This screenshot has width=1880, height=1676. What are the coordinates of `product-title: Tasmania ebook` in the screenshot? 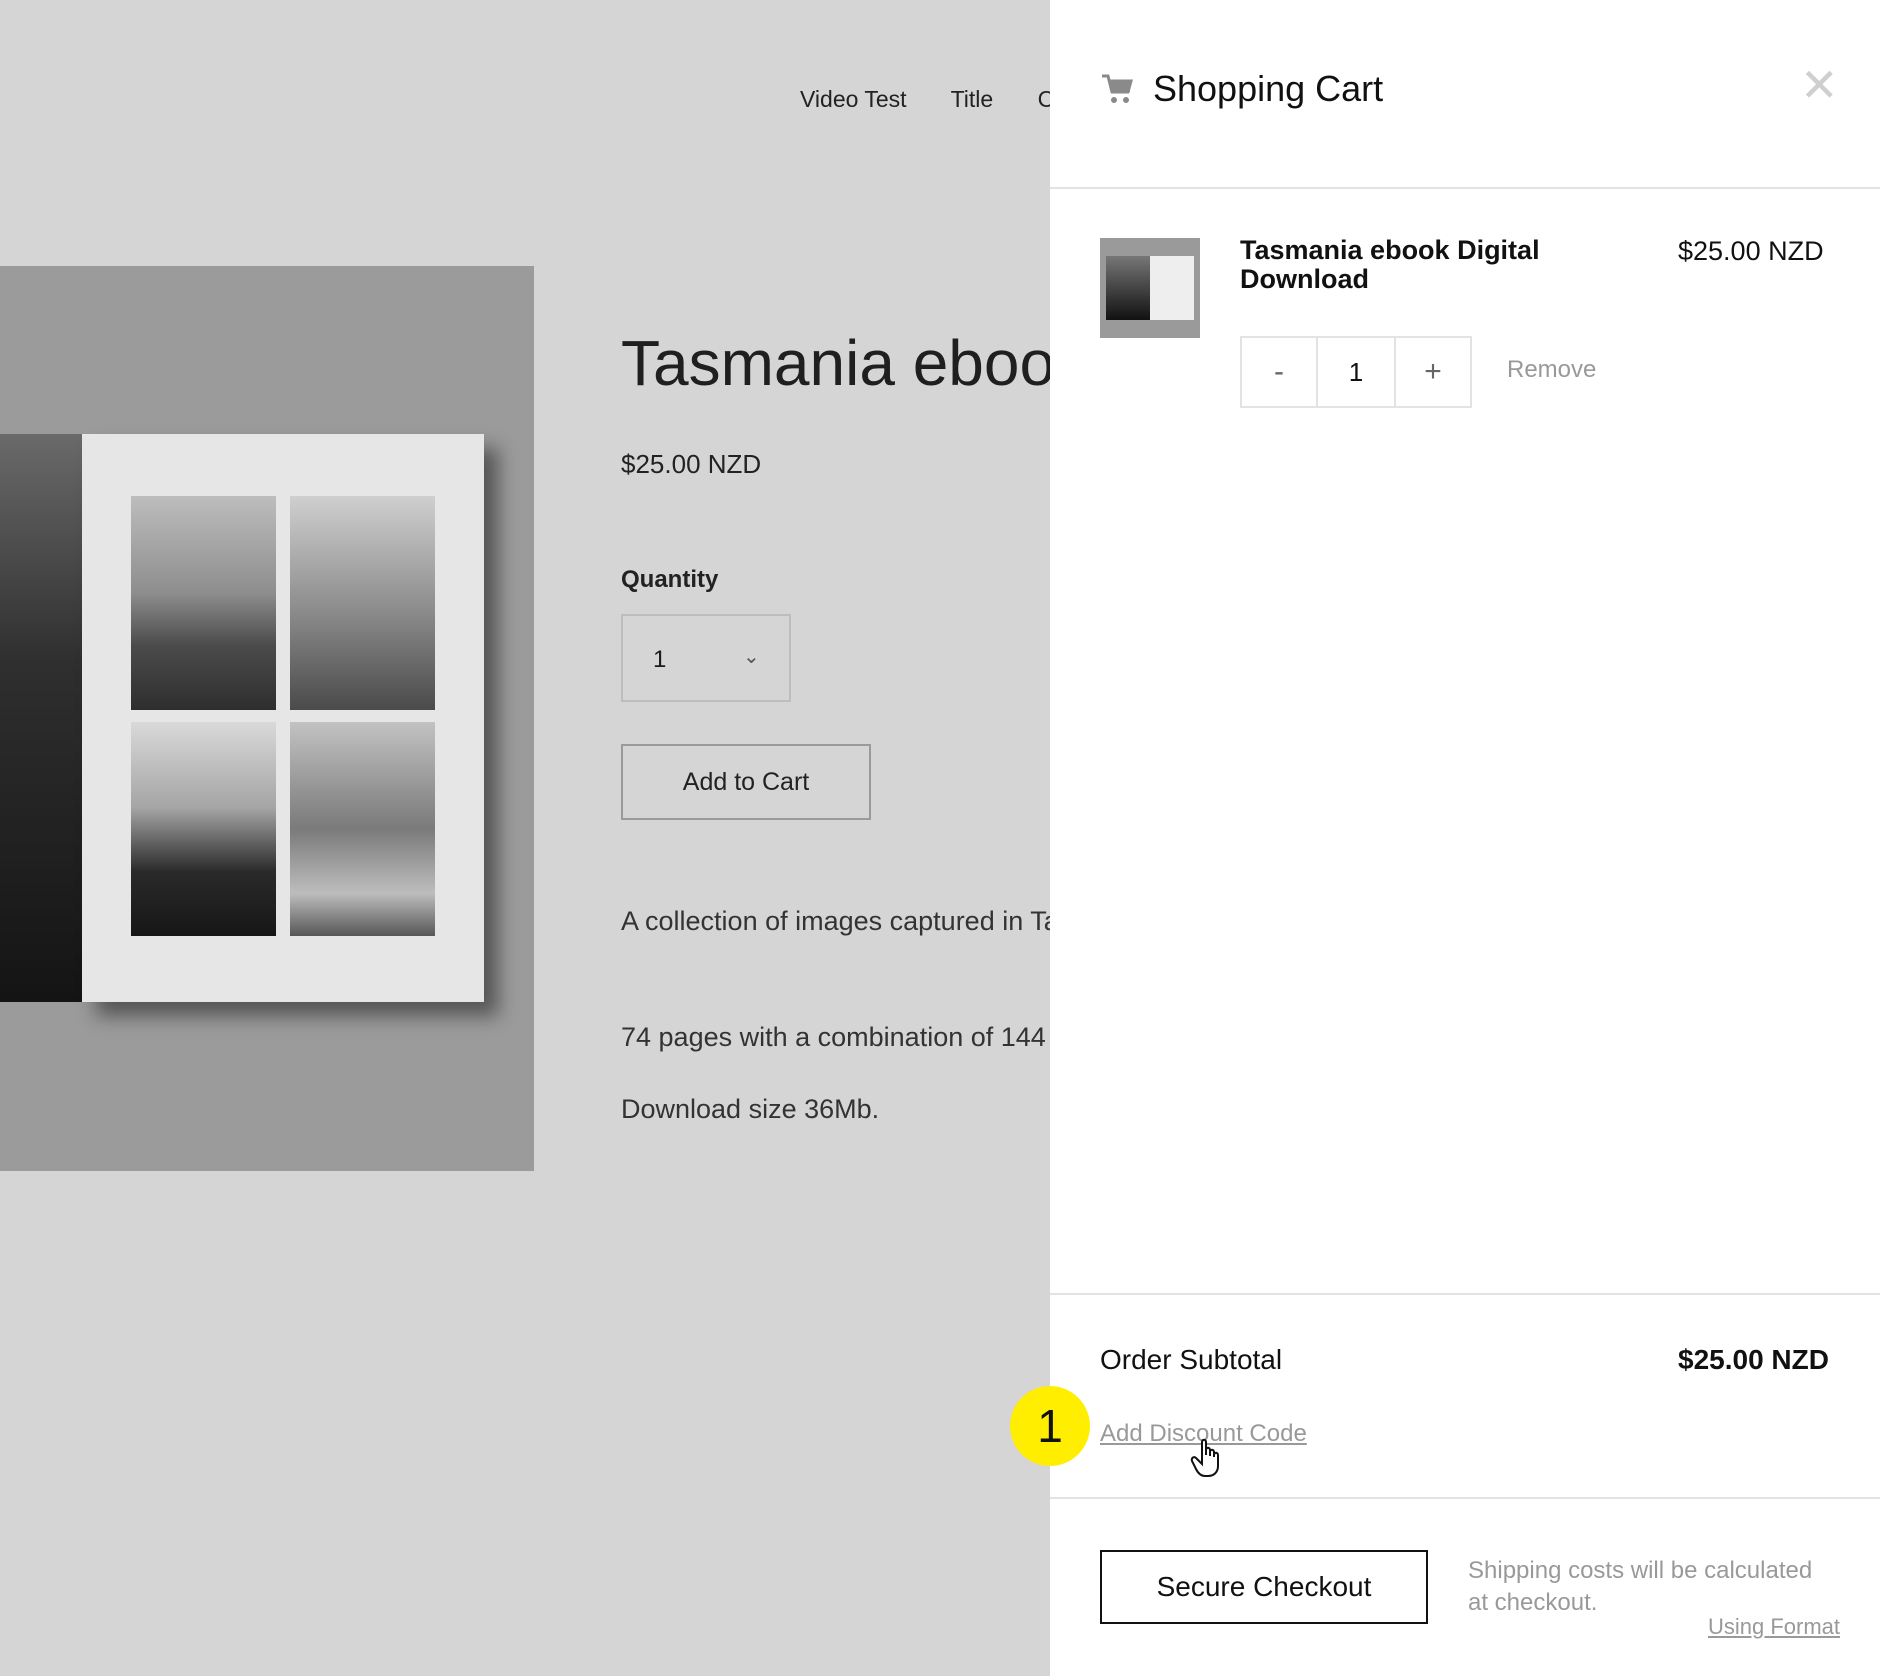 It's located at (835, 363).